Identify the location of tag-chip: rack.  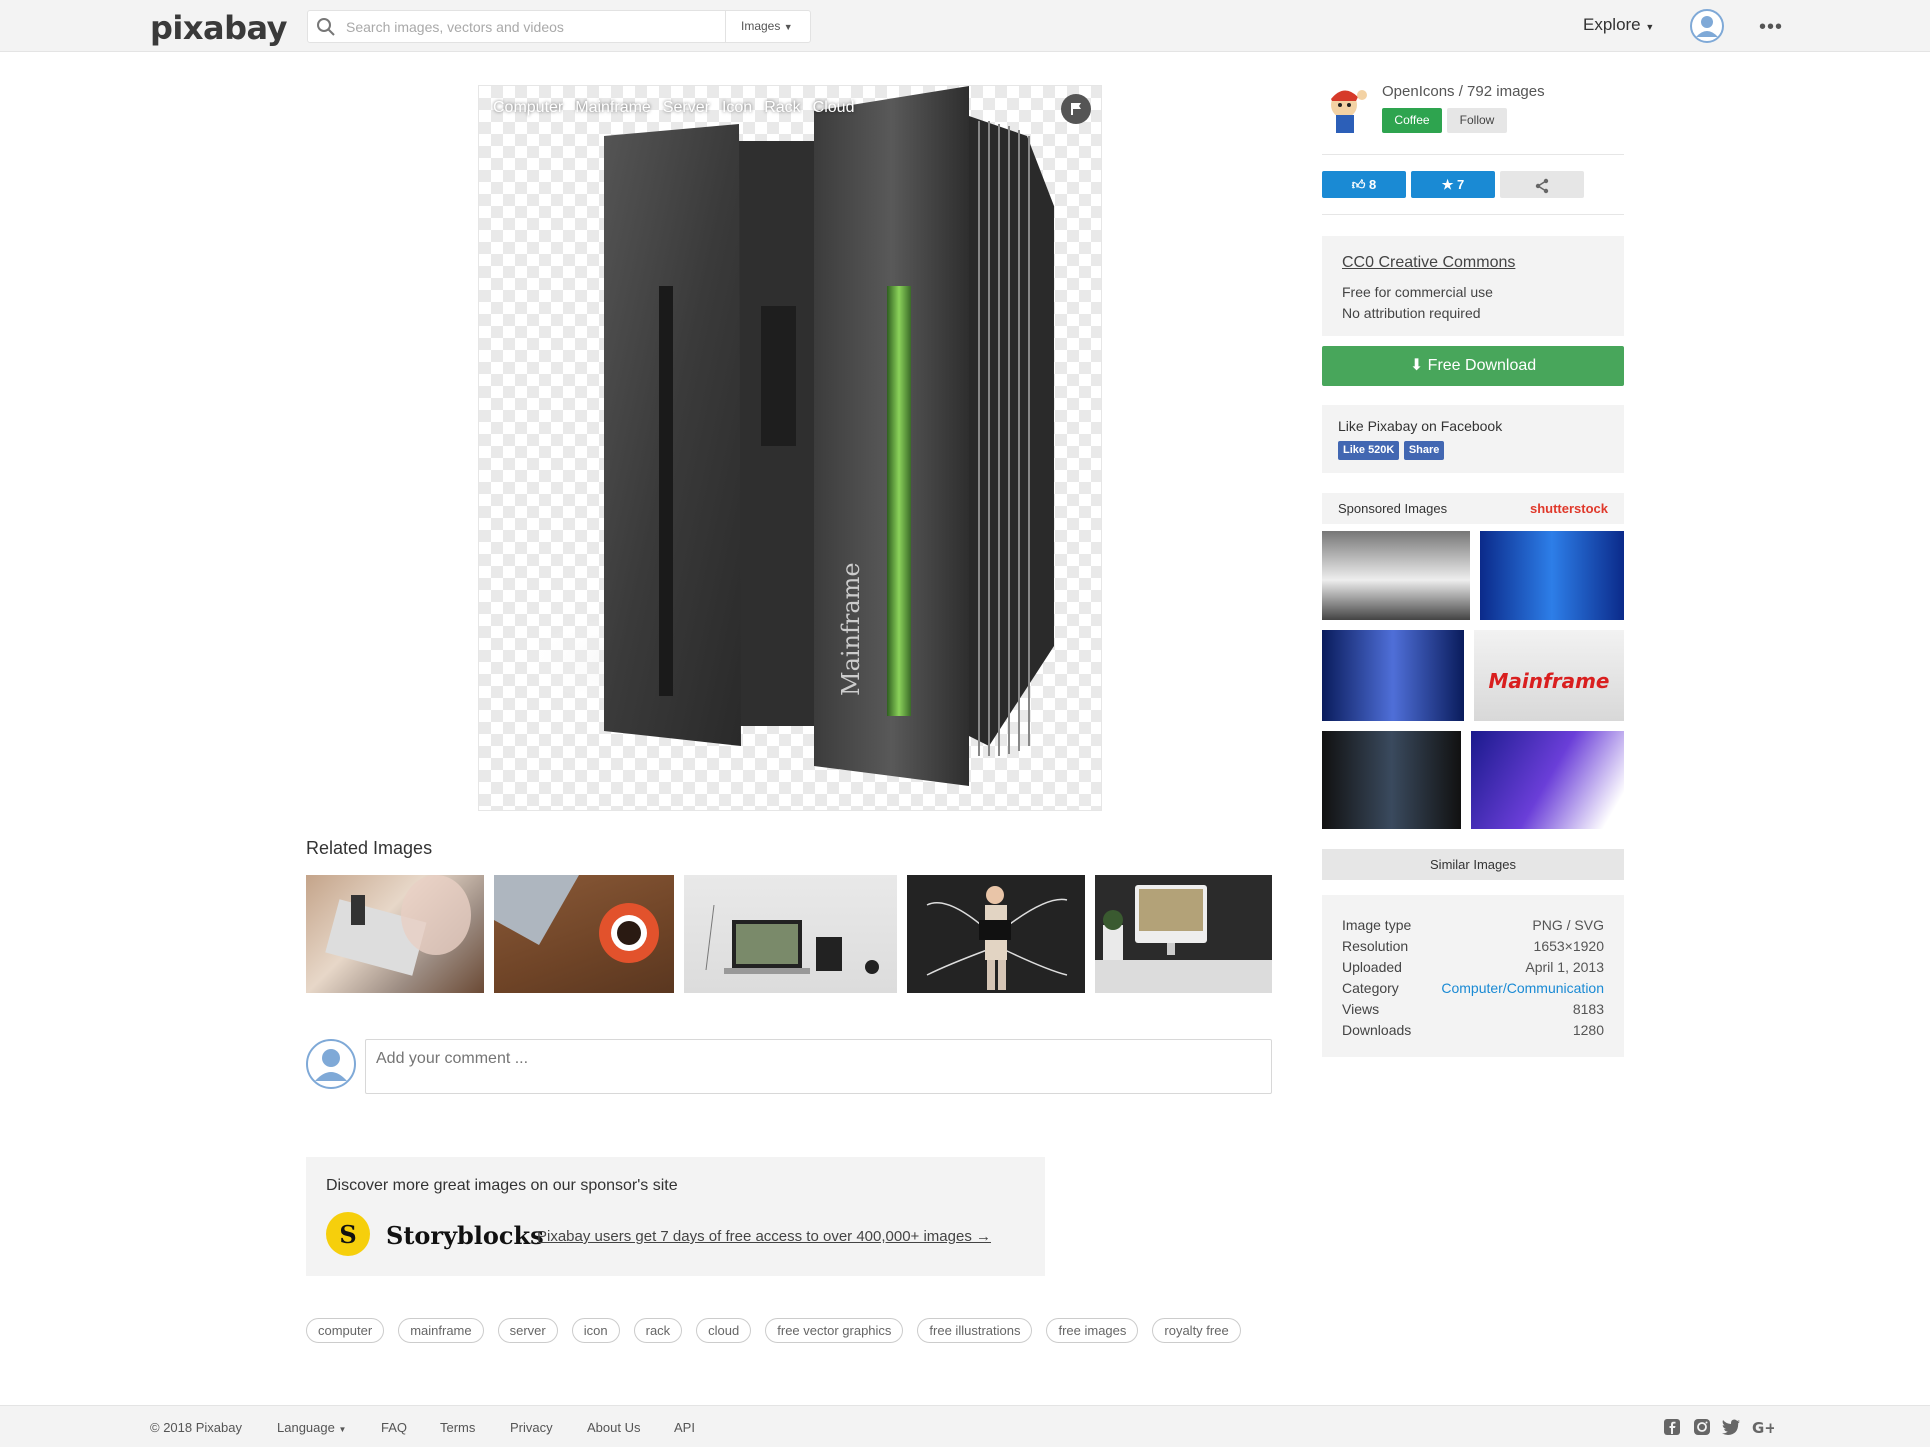
(658, 1330).